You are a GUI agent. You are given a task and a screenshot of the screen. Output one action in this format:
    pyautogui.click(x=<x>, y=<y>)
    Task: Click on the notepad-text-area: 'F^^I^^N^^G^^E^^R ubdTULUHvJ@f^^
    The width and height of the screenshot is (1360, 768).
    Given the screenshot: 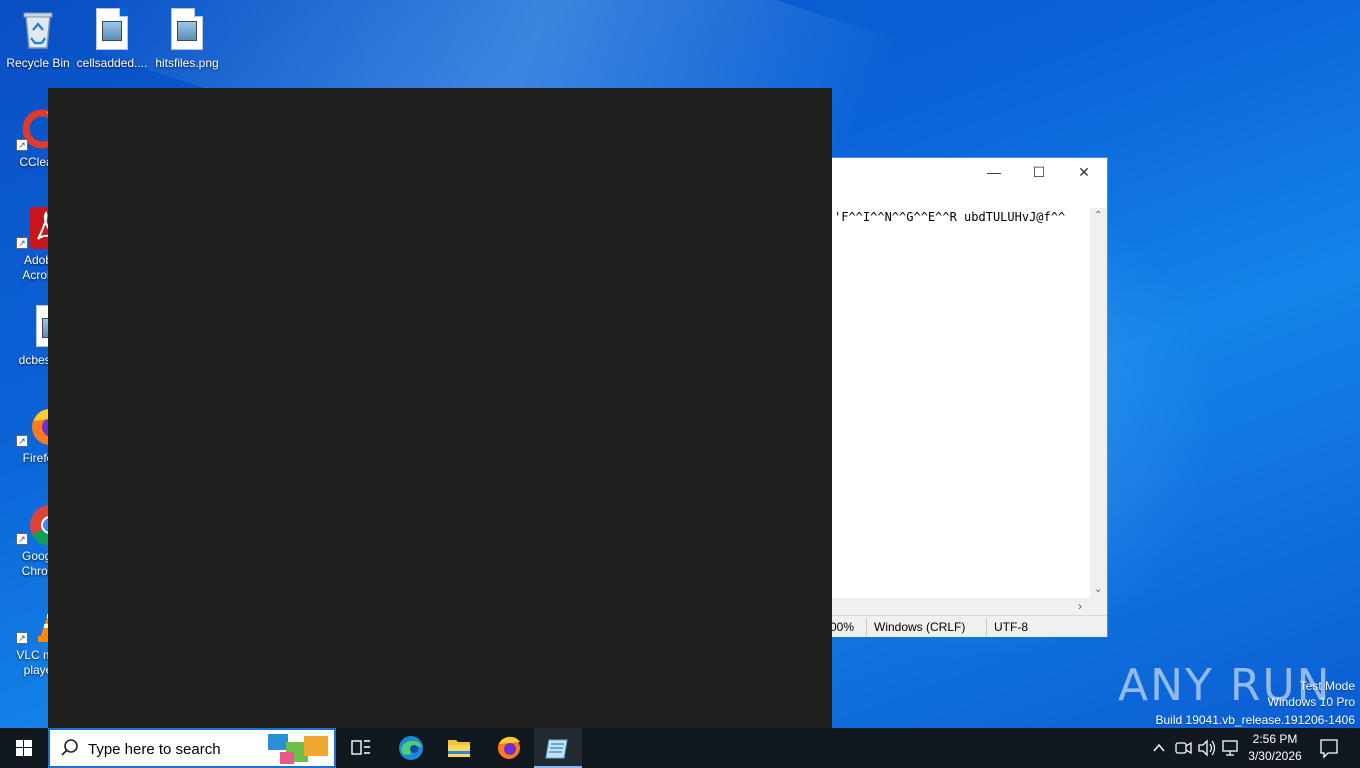 What is the action you would take?
    pyautogui.click(x=961, y=403)
    